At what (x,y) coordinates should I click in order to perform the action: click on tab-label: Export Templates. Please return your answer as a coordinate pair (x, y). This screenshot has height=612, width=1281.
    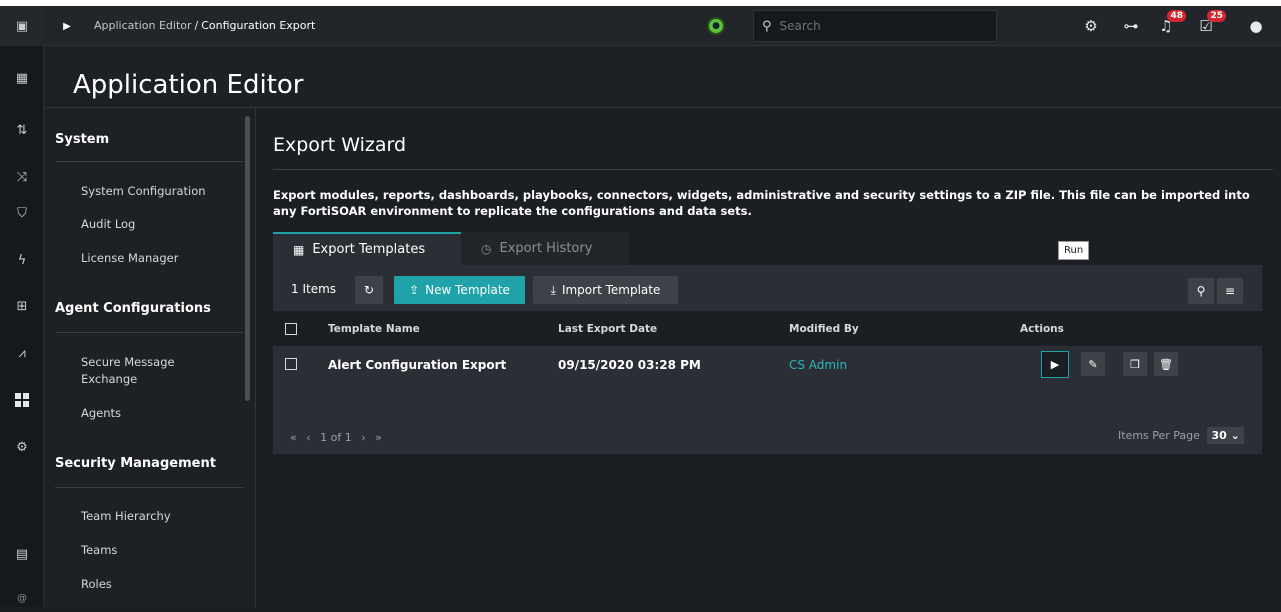
    Looking at the image, I should click on (369, 249).